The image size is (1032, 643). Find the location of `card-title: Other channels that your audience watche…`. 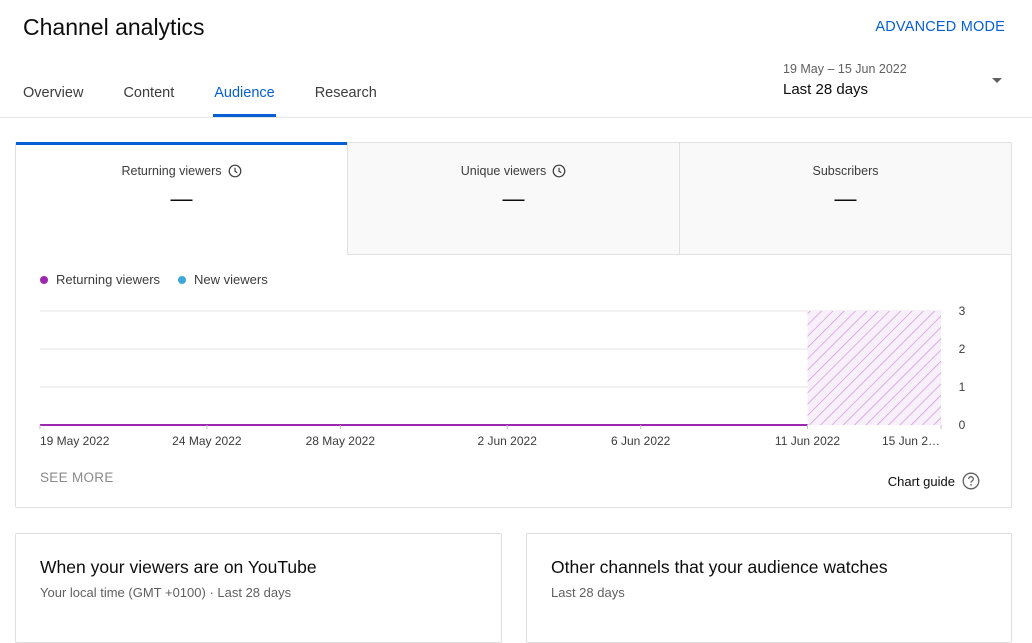

card-title: Other channels that your audience watche… is located at coordinates (719, 567).